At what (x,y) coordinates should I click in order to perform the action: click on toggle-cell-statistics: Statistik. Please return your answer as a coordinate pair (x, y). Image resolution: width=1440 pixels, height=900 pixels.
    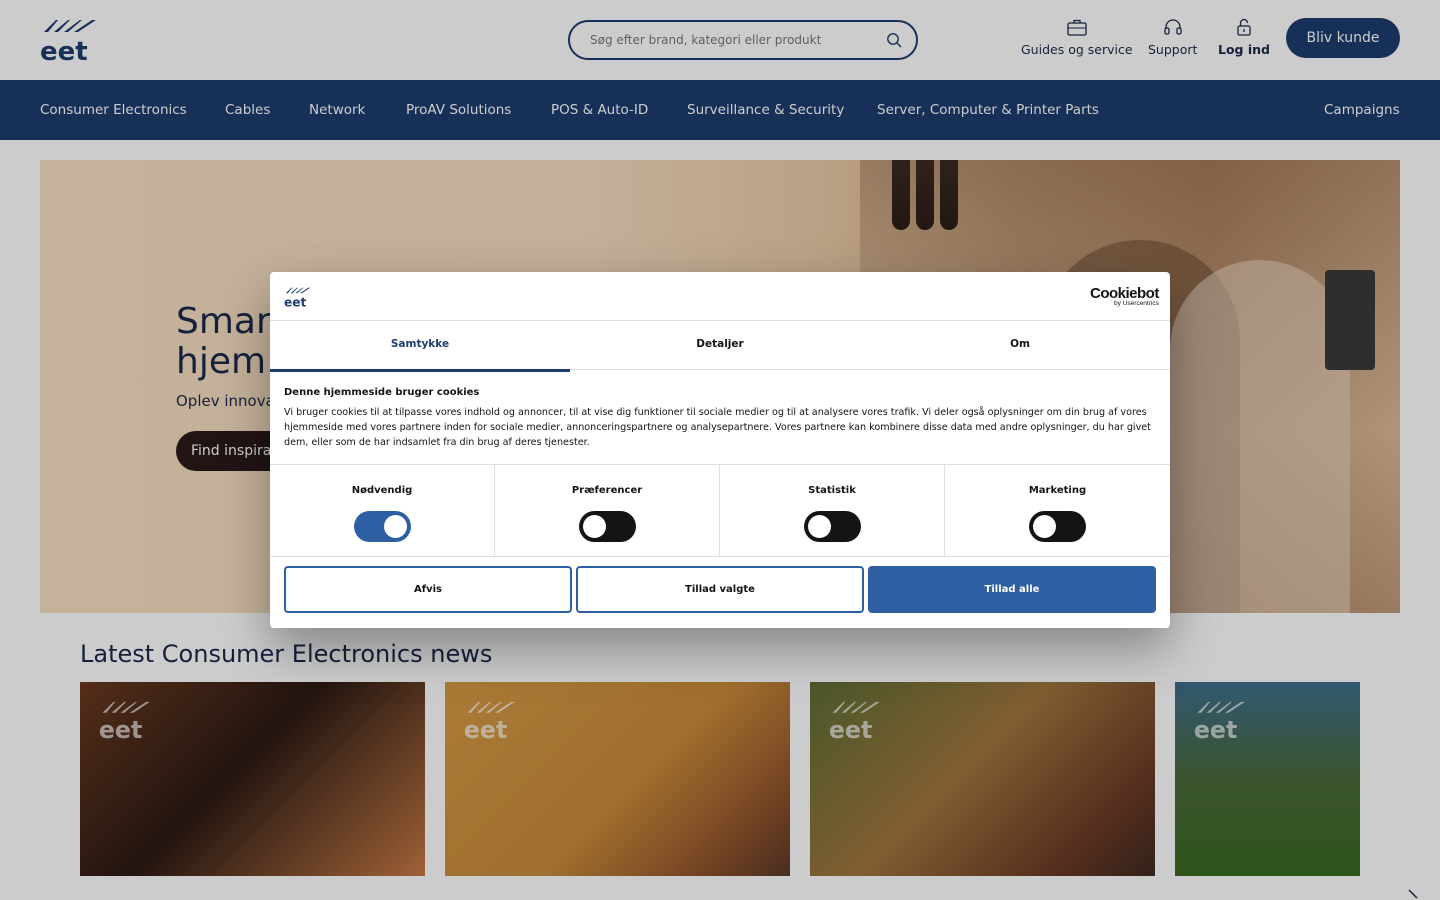
    Looking at the image, I should click on (832, 511).